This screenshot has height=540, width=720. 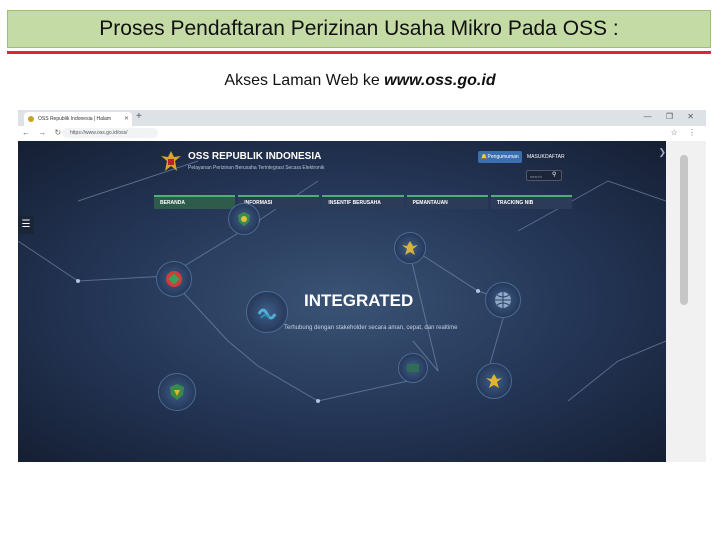 I want to click on garuda-logo-icon, so click(x=171, y=161).